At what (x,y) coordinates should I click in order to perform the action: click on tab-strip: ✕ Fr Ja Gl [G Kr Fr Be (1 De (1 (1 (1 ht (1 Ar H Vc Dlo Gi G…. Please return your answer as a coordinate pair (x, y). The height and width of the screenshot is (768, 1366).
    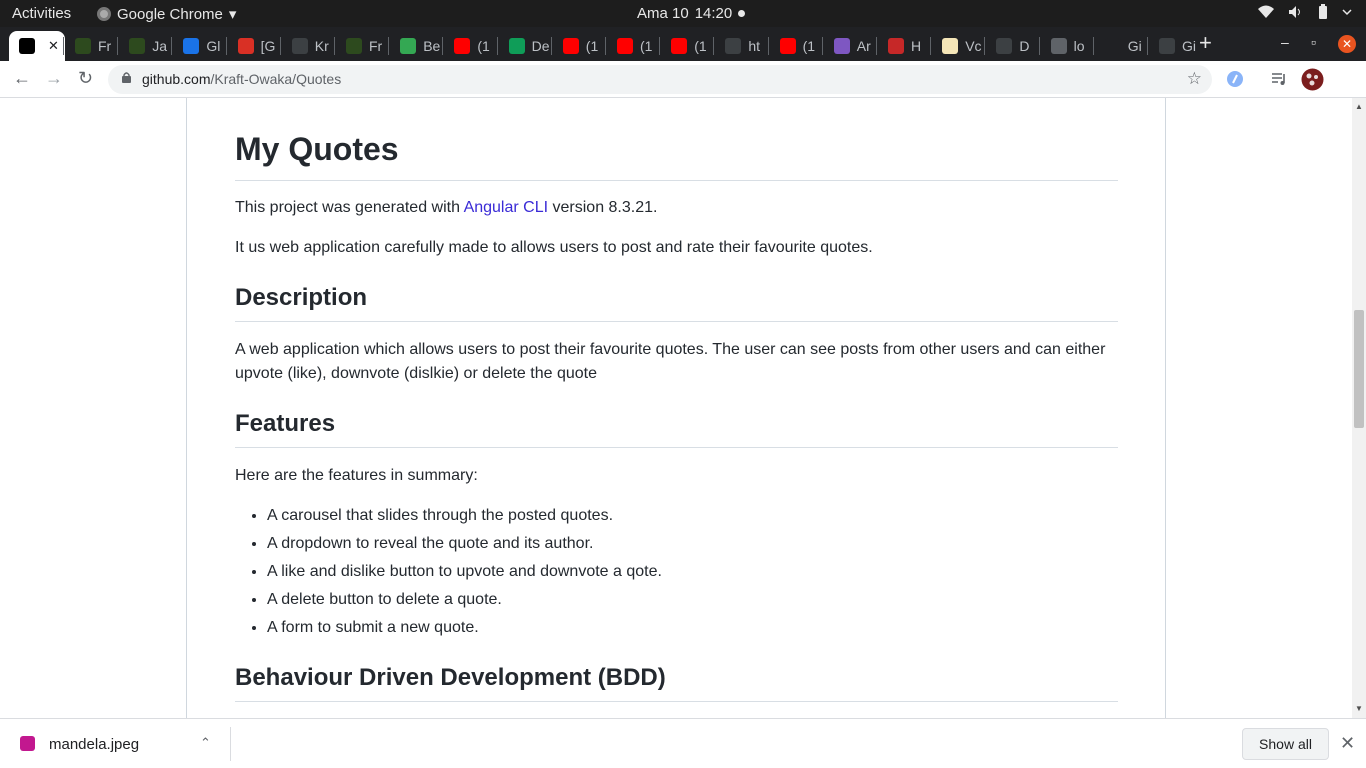
    Looking at the image, I should click on (683, 44).